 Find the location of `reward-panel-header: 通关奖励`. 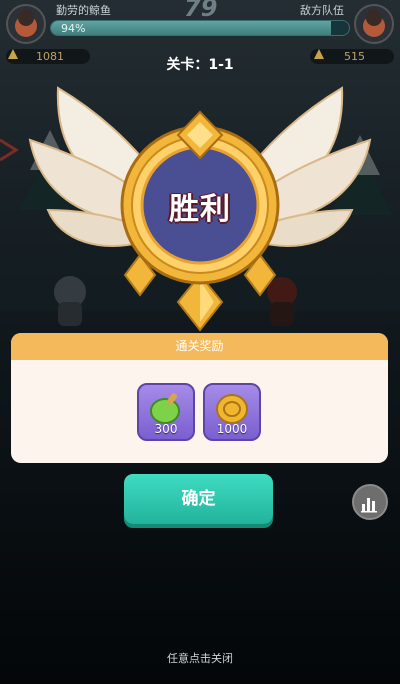

reward-panel-header: 通关奖励 is located at coordinates (199, 346).